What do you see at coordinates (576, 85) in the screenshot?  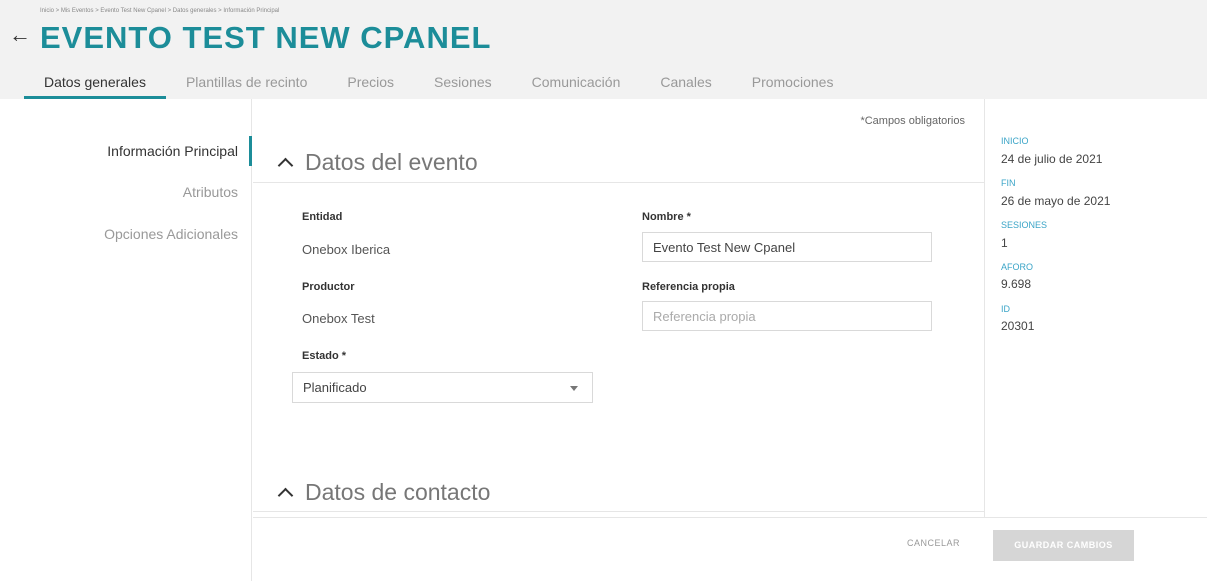 I see `tab-comunicacion: Comunicación` at bounding box center [576, 85].